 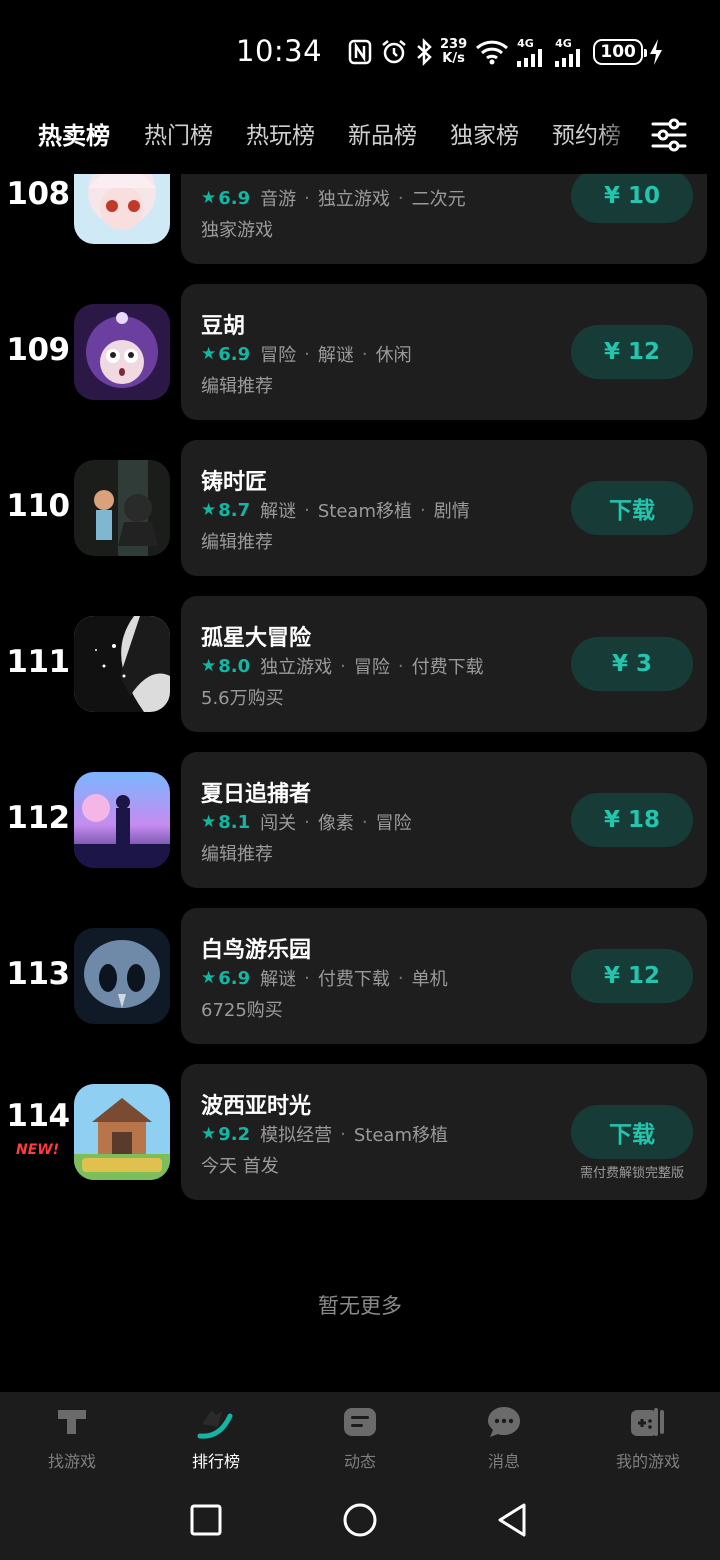 What do you see at coordinates (279, 51) in the screenshot?
I see `clock: 10:34` at bounding box center [279, 51].